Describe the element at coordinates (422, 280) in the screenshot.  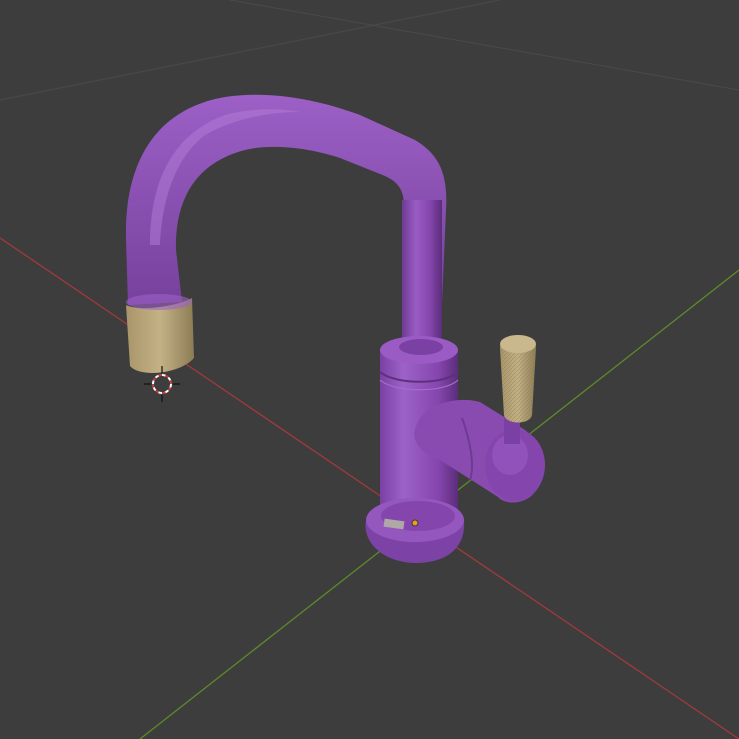
I see `faucet-neck` at that location.